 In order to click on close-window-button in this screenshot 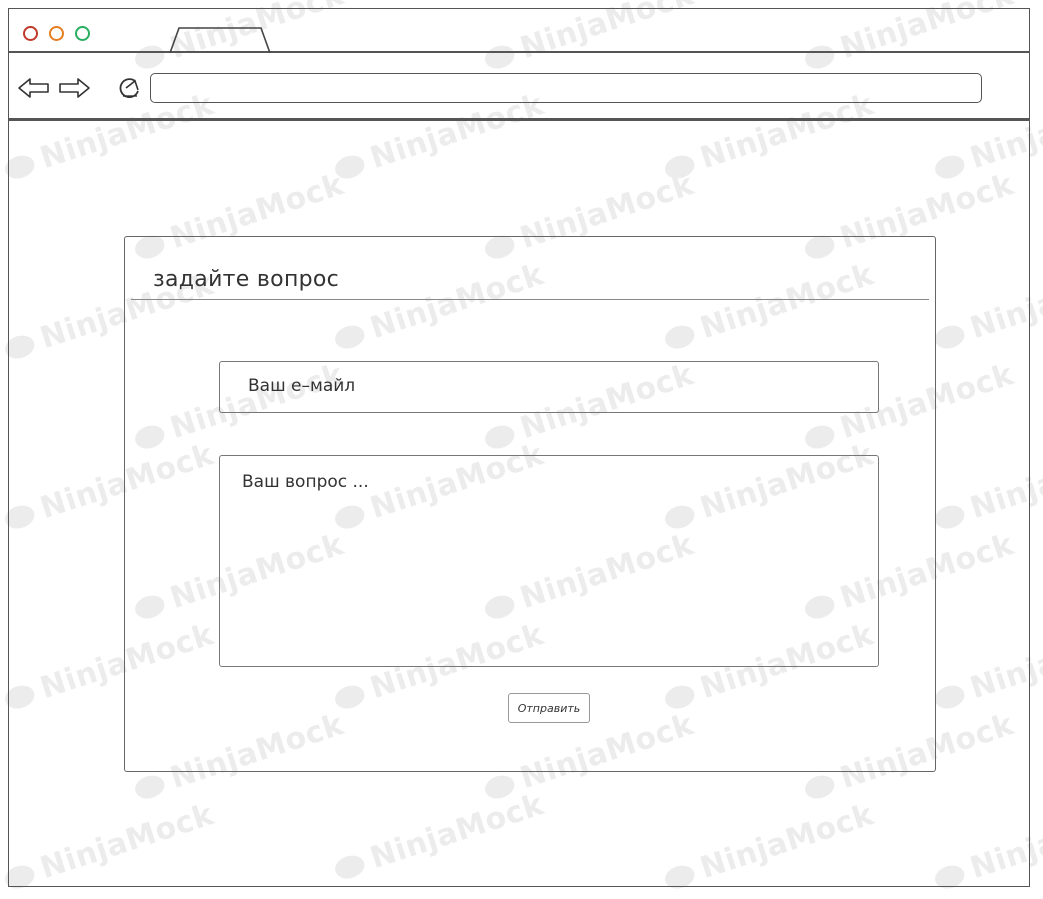, I will do `click(30, 33)`.